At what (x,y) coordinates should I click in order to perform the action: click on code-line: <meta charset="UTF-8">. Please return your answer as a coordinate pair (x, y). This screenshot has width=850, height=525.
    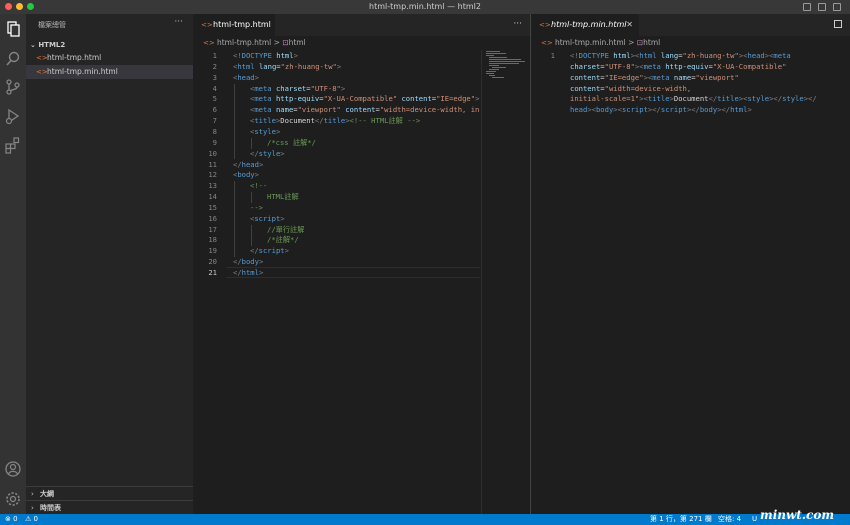
    Looking at the image, I should click on (297, 88).